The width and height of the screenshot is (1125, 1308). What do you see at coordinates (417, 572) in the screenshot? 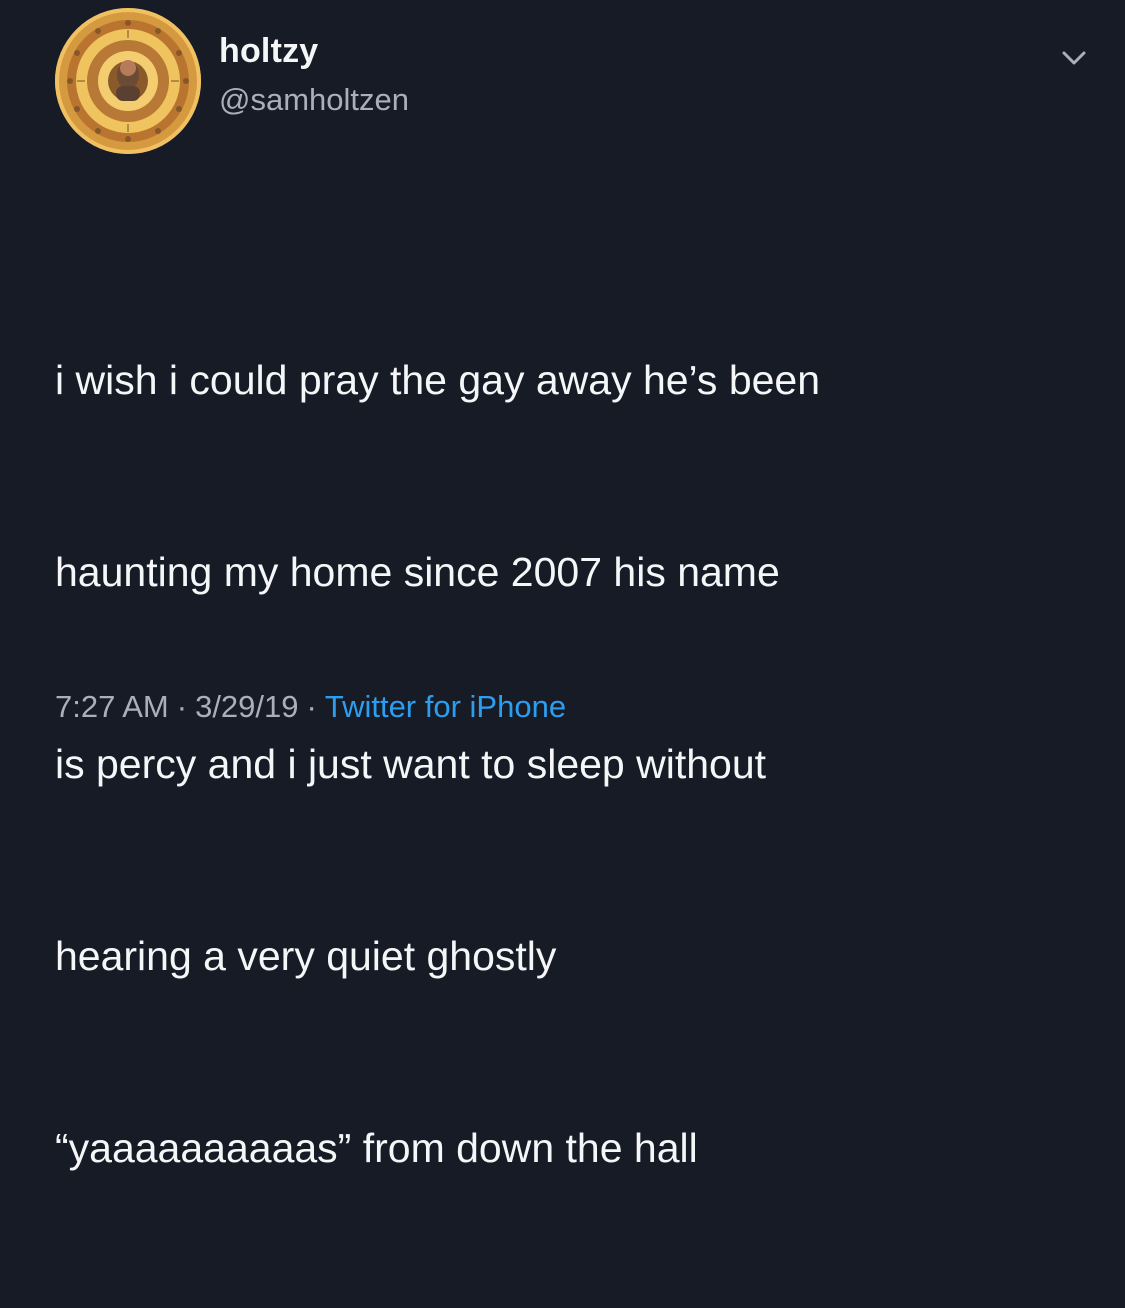
I see `tweet-text-line: haunting my home since 2007 his name` at bounding box center [417, 572].